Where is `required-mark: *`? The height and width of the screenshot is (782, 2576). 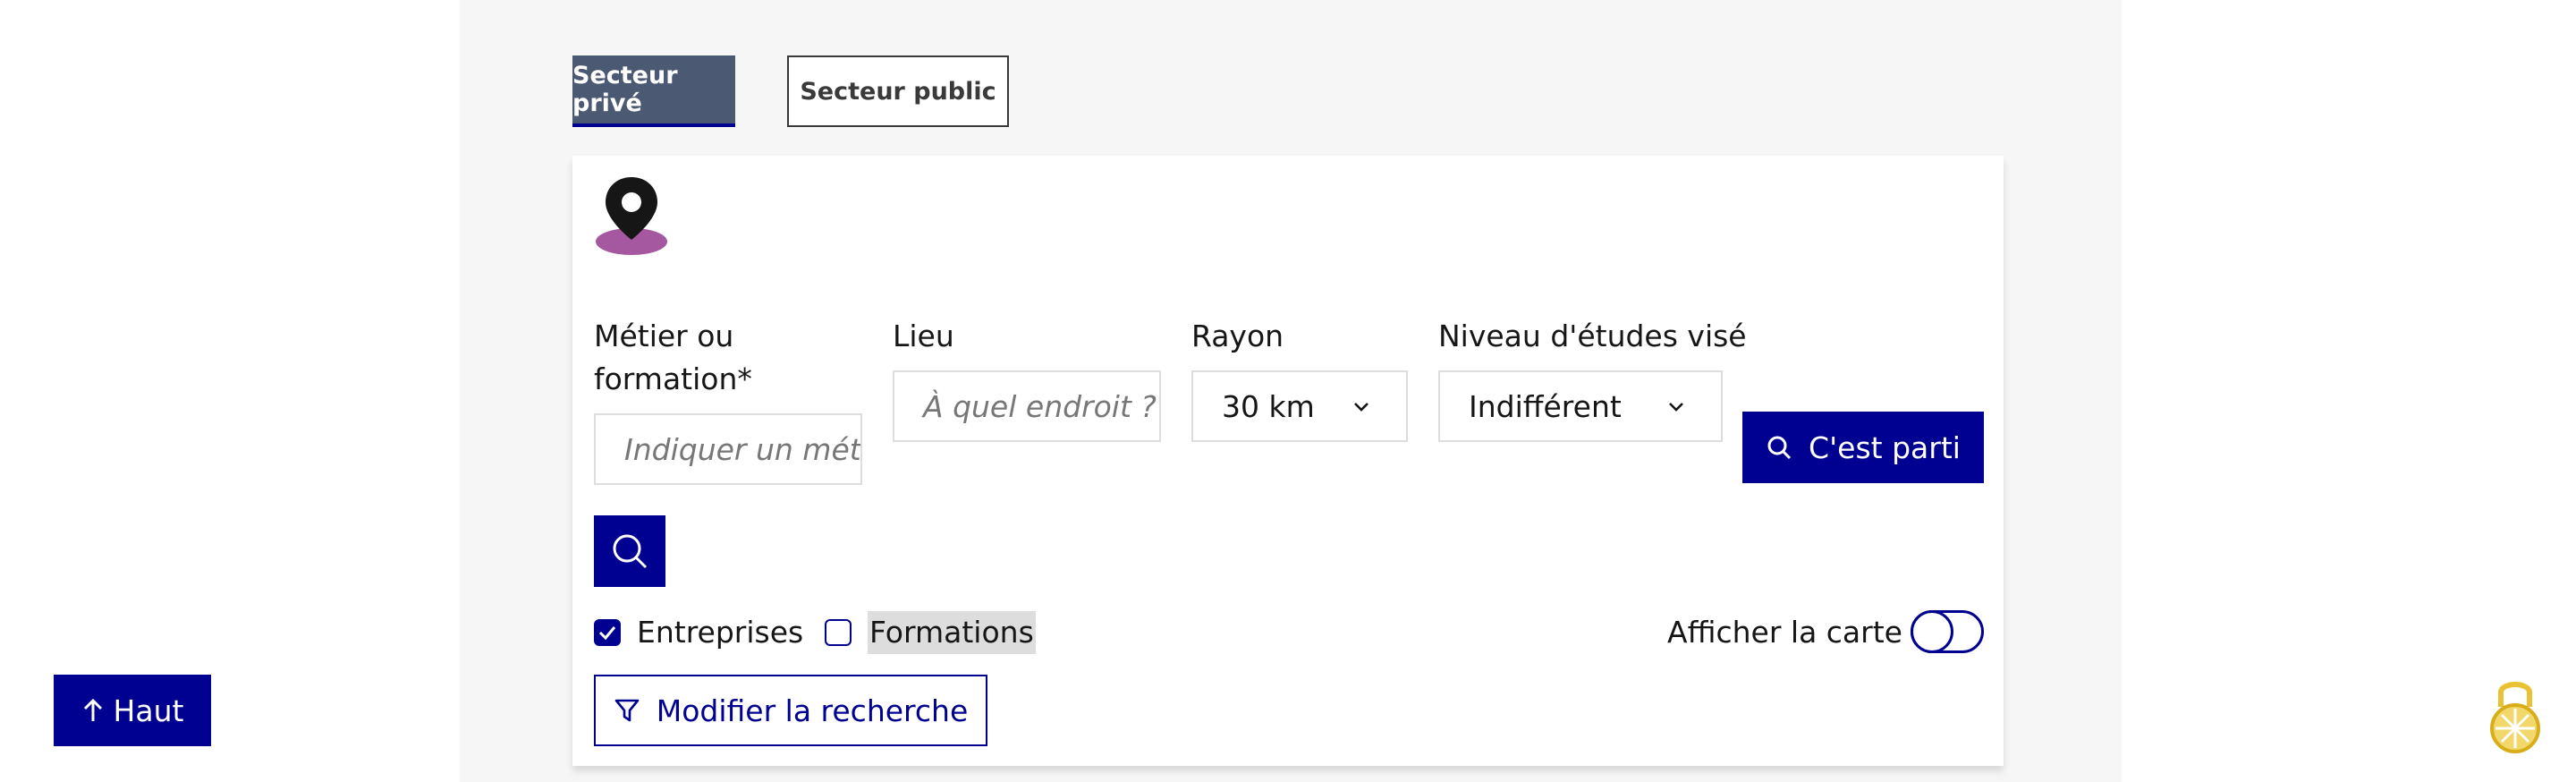 required-mark: * is located at coordinates (744, 379).